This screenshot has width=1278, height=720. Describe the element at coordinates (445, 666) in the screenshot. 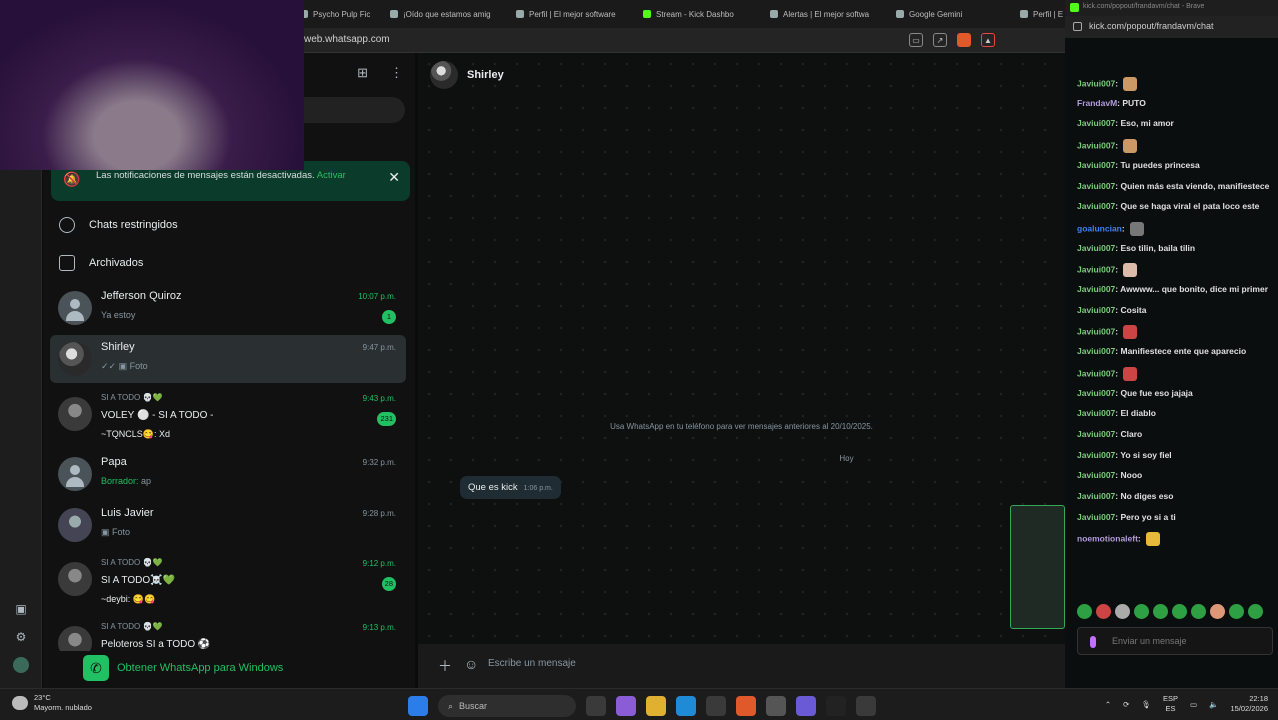

I see `plus-icon: ＋` at that location.